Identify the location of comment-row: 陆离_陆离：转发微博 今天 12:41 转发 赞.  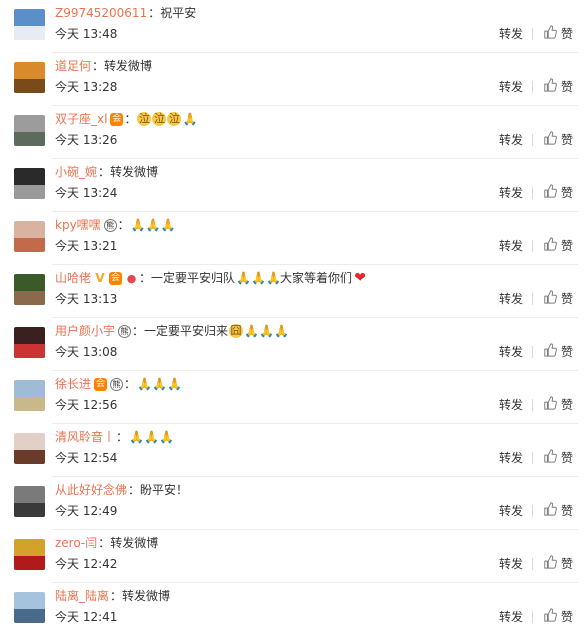
(294, 605).